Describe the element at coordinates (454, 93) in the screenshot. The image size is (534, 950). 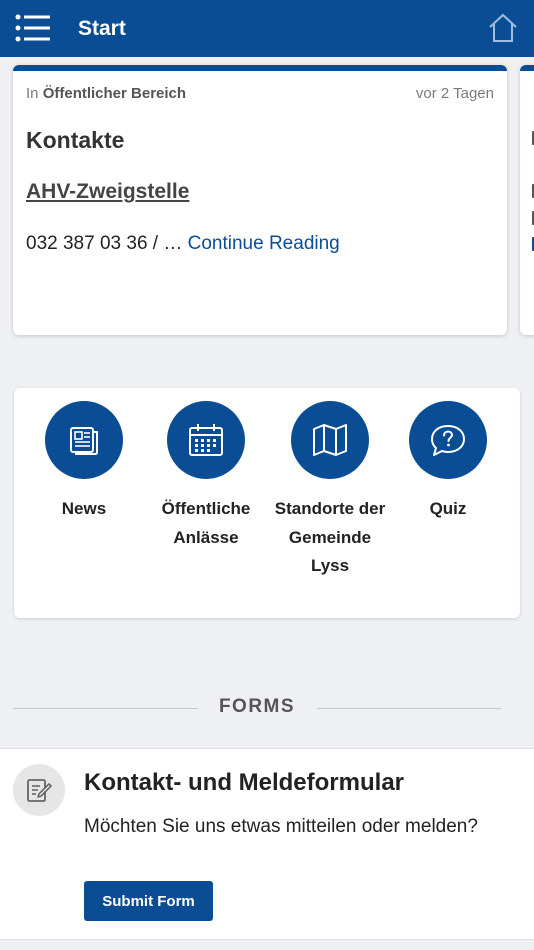
I see `card-timestamp: vor 2 Tagen` at that location.